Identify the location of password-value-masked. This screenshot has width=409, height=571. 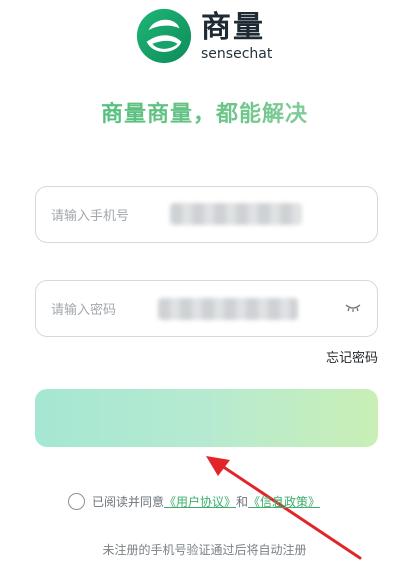
(228, 309).